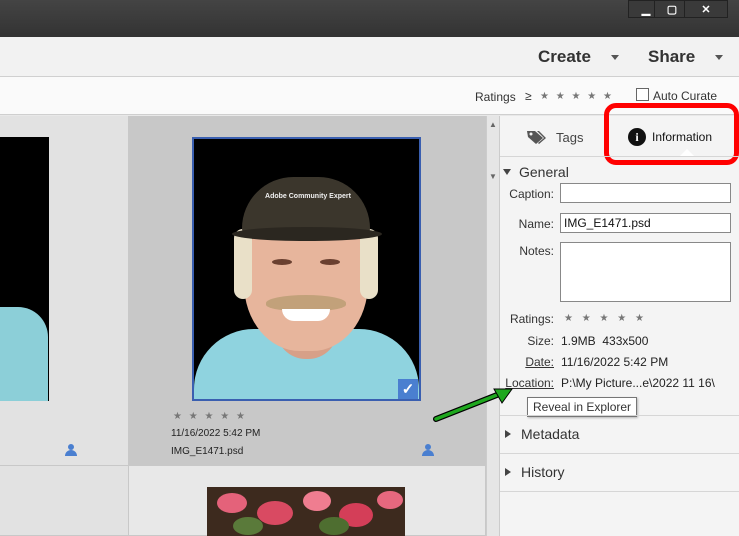  I want to click on size-label: Size:, so click(540, 341).